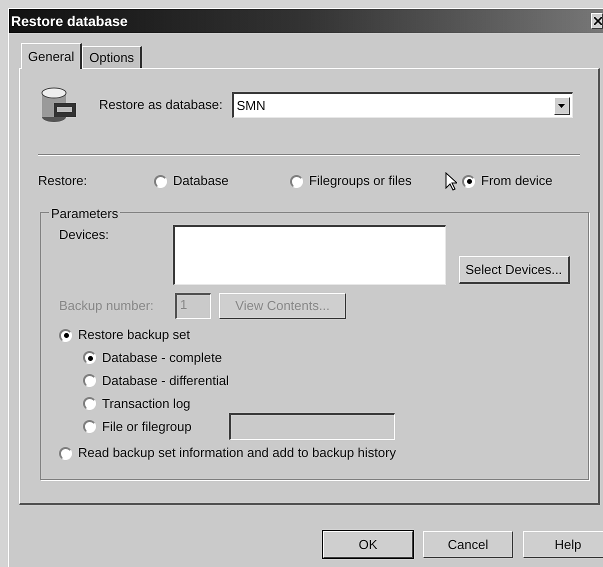  I want to click on backup-number-label: Backup number:, so click(107, 306).